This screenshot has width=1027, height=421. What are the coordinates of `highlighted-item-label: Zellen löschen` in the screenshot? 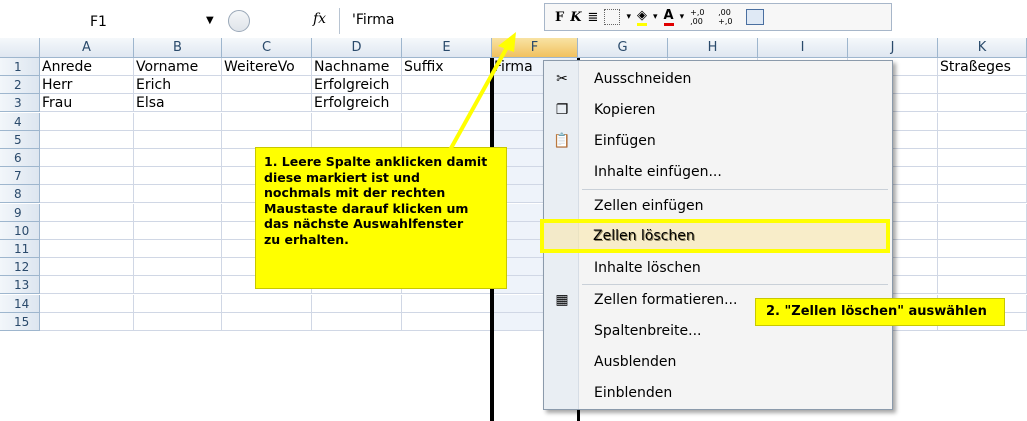 It's located at (644, 236).